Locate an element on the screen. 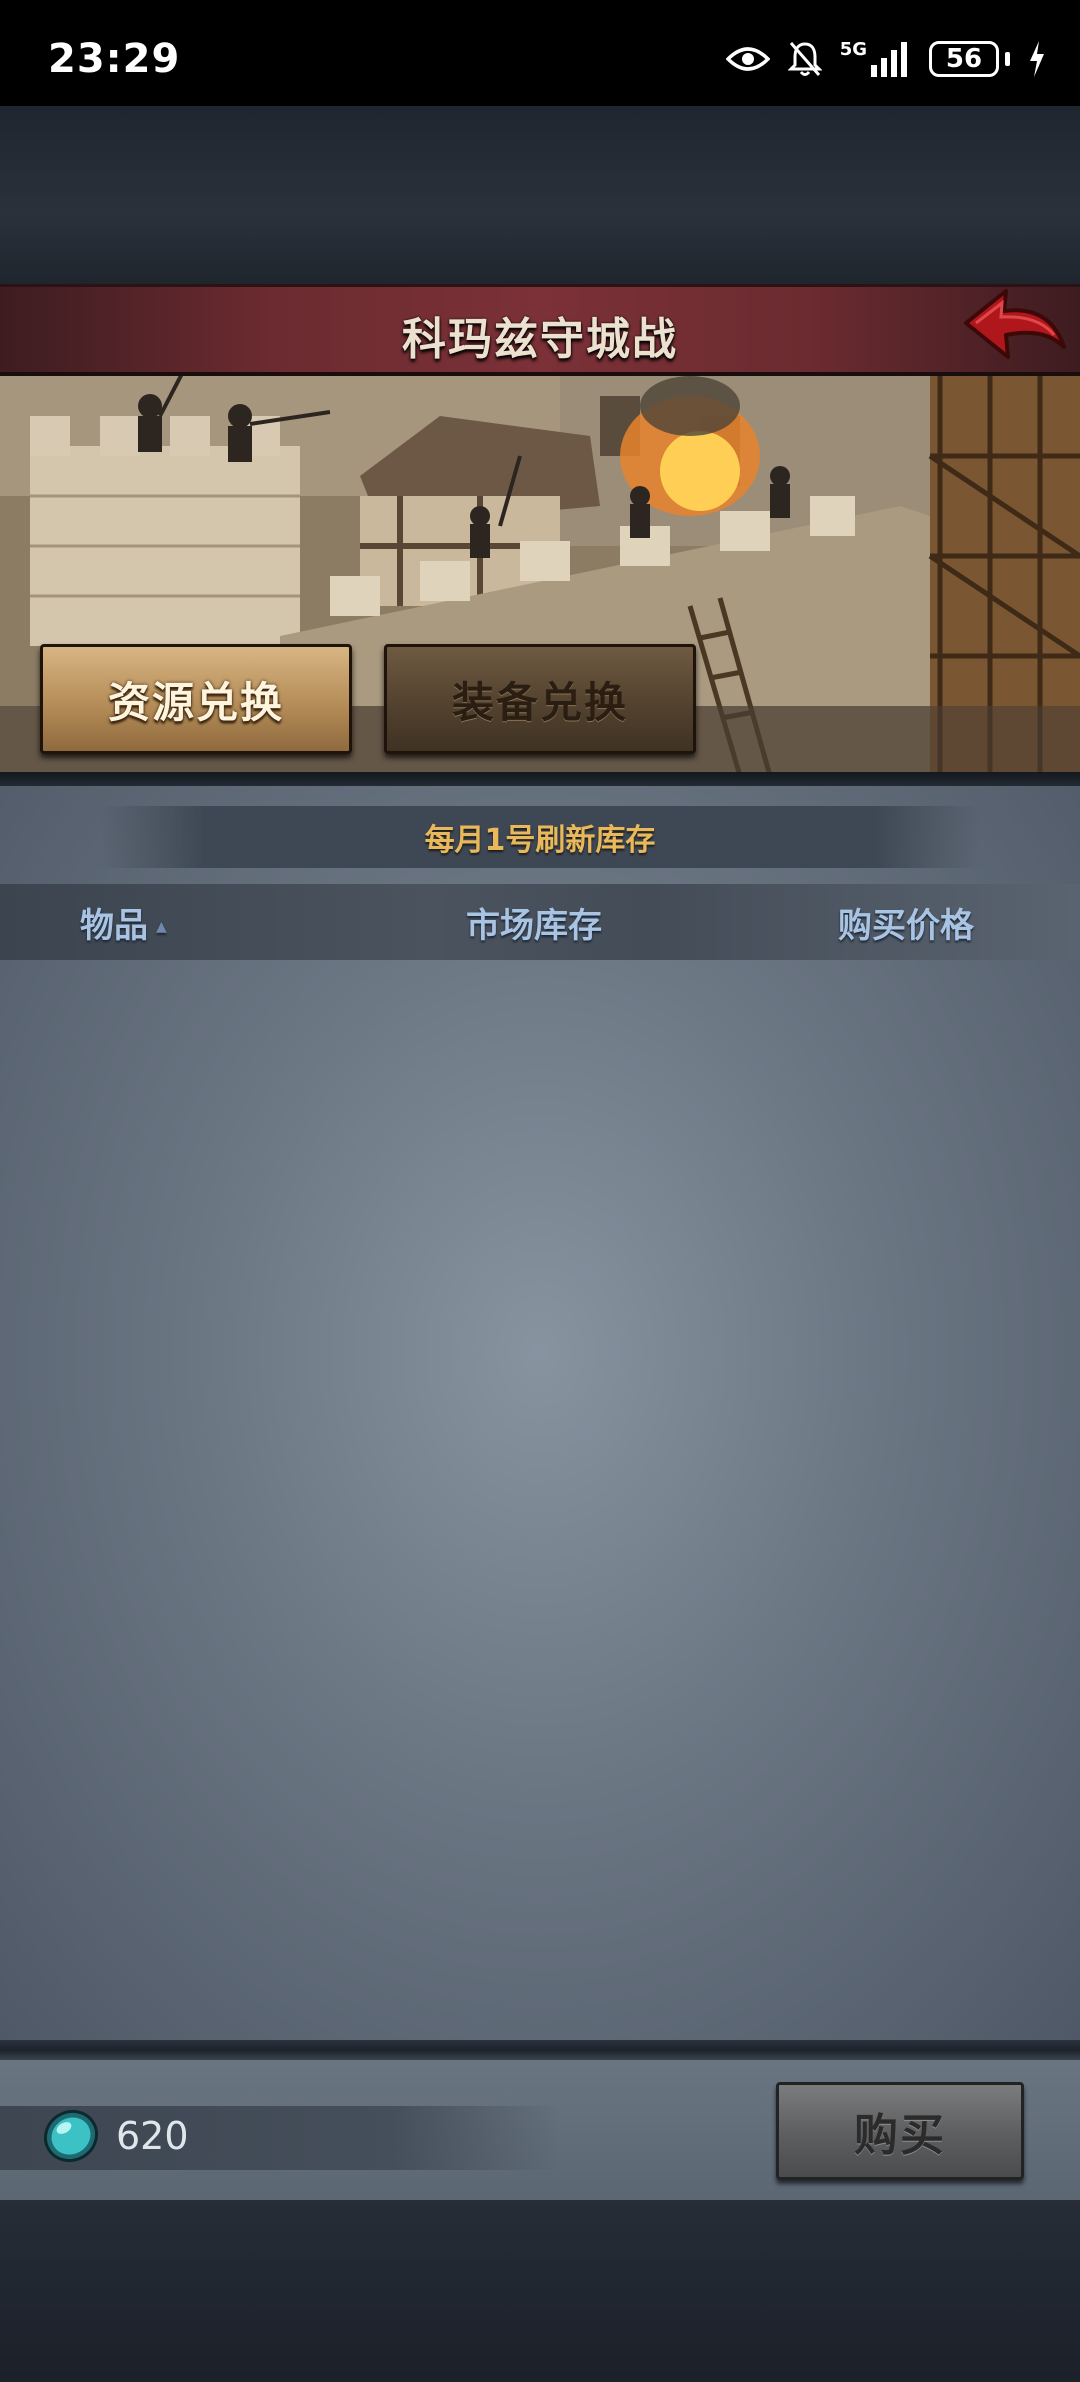  battery-icon: 56 is located at coordinates (964, 59).